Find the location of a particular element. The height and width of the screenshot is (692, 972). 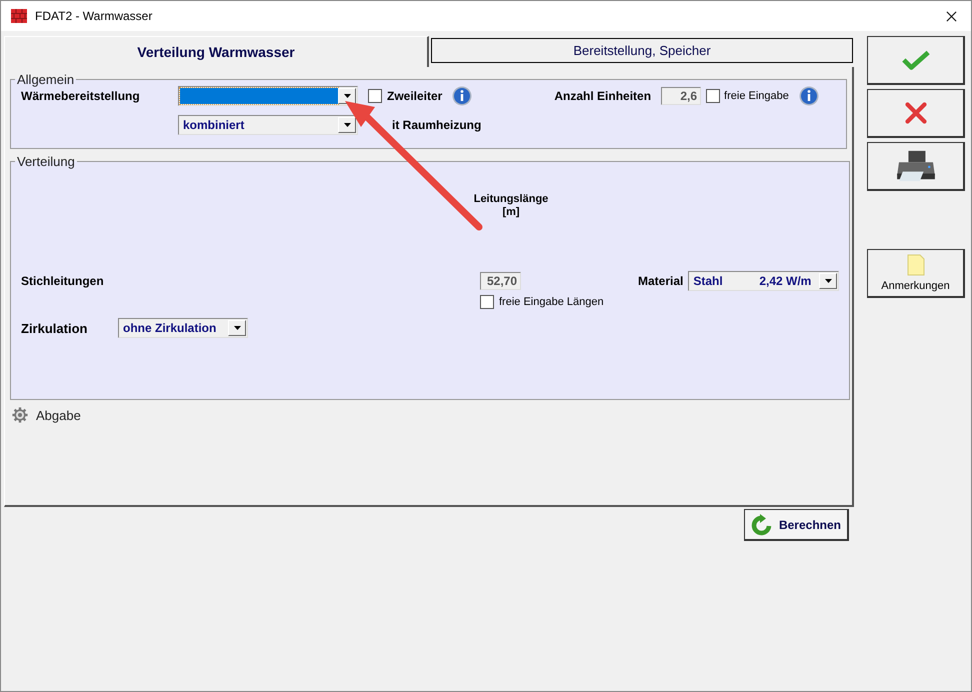

calculate-button: Berechnen is located at coordinates (796, 525).